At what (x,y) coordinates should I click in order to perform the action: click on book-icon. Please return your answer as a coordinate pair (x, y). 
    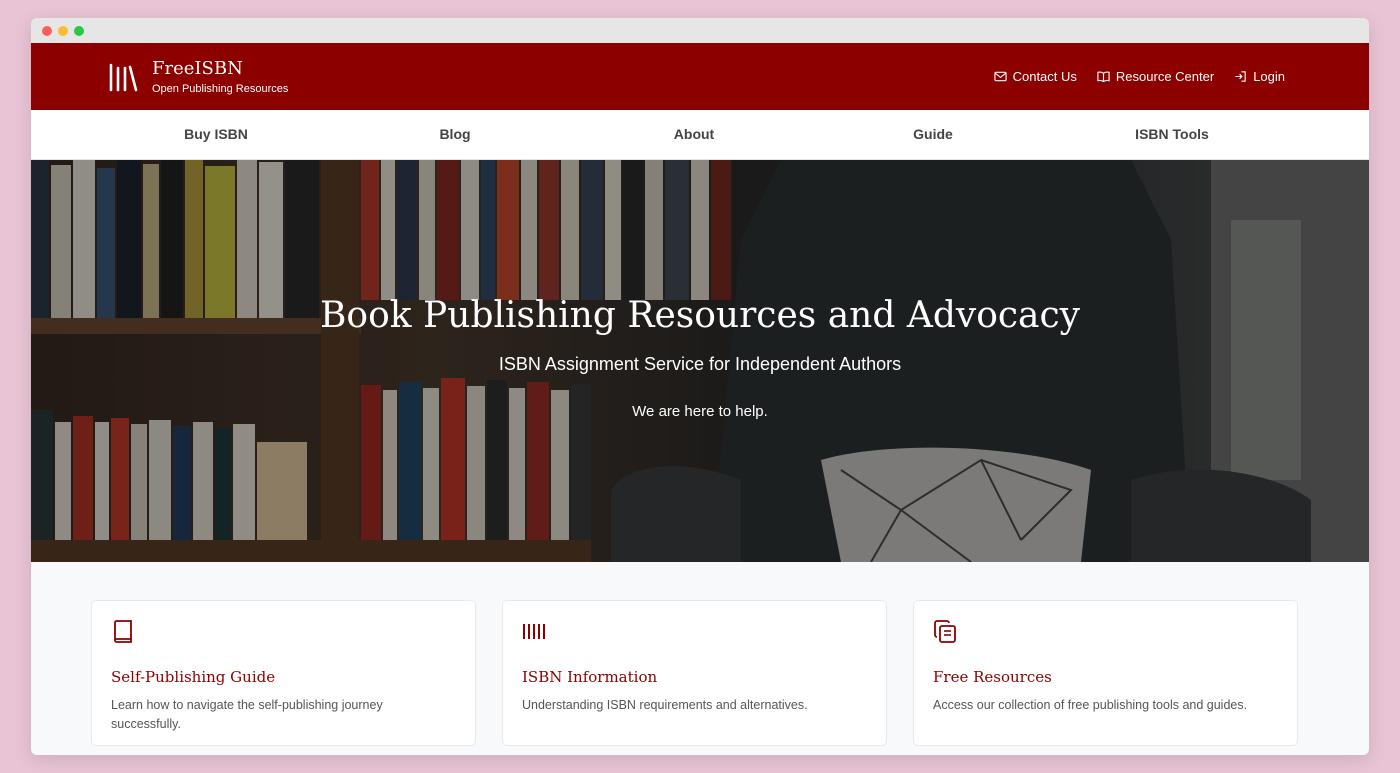
    Looking at the image, I should click on (123, 631).